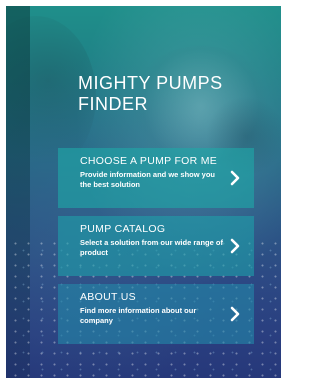 This screenshot has width=320, height=383. I want to click on menu-item-title: CHOOSE A PUMP FOR ME, so click(149, 161).